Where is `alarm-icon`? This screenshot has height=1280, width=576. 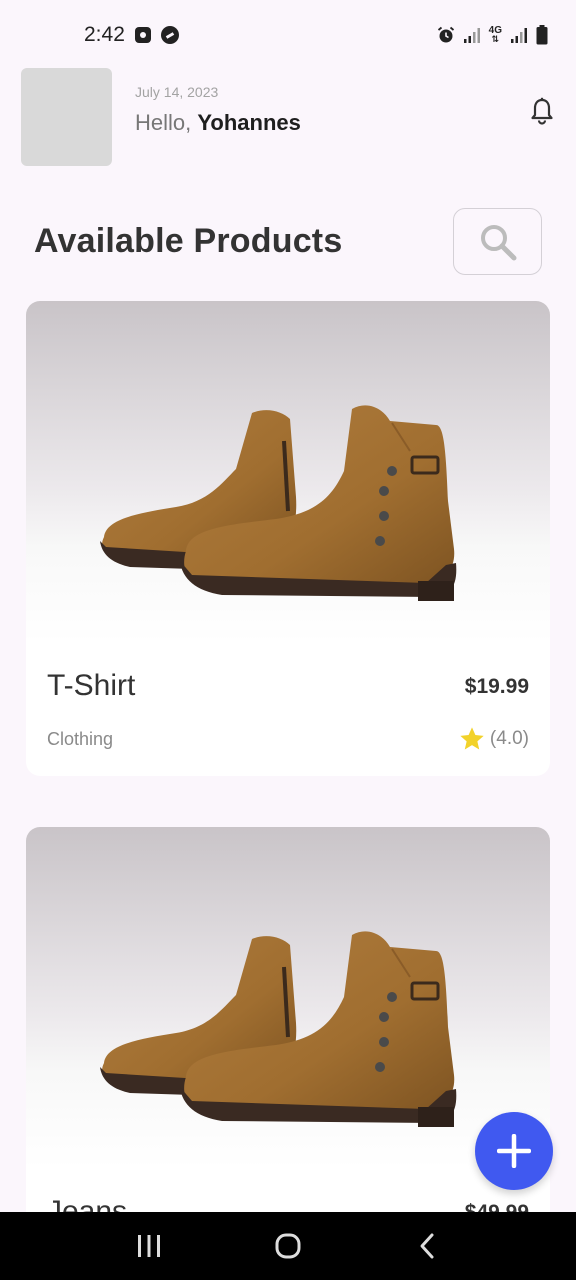 alarm-icon is located at coordinates (445, 34).